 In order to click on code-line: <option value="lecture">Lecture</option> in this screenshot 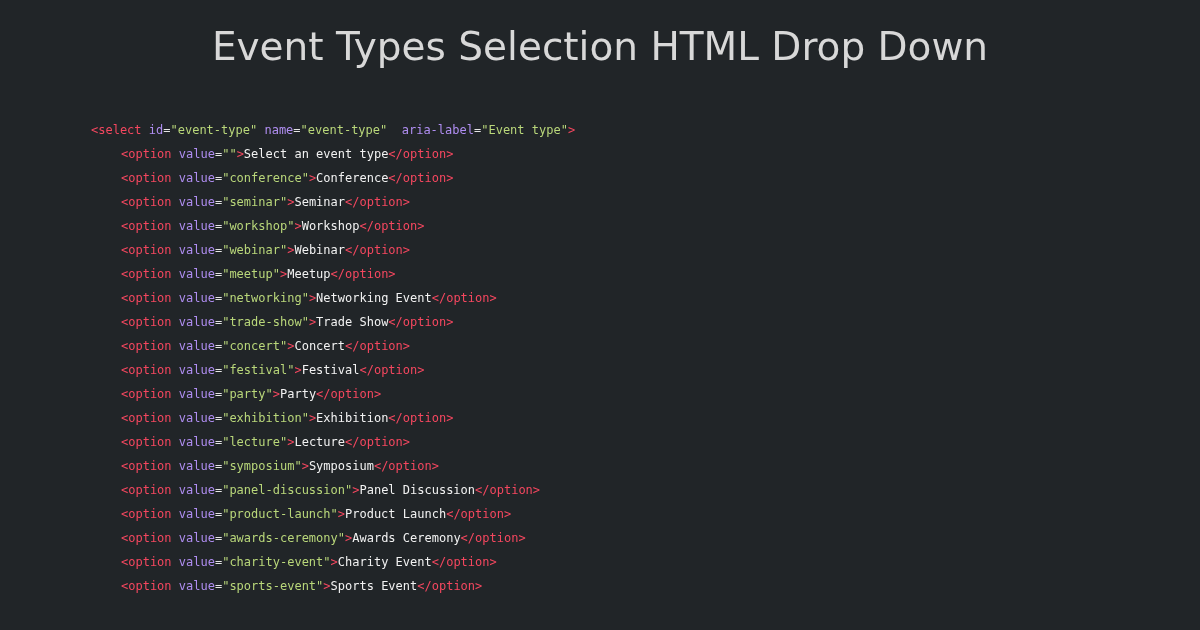, I will do `click(266, 442)`.